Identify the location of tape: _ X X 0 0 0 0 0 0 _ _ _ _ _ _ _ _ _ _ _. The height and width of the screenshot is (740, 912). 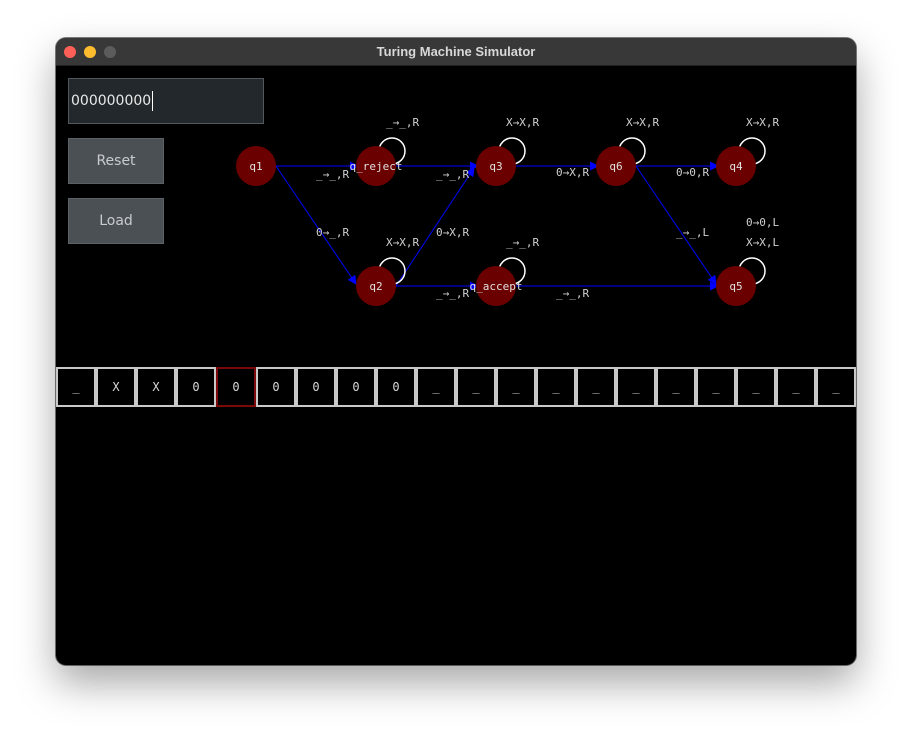
(456, 387).